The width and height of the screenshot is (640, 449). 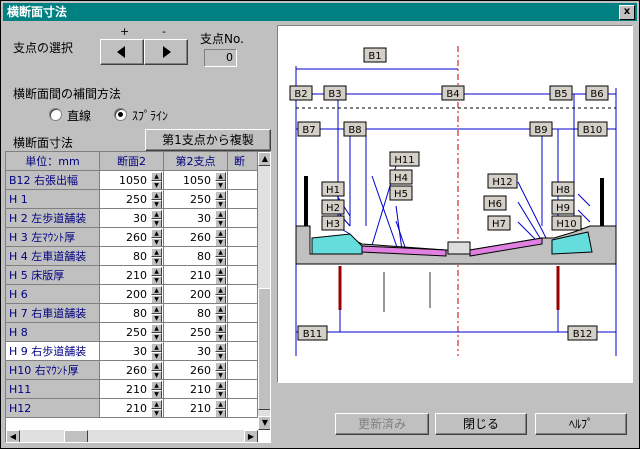 I want to click on value-cell: 250 ▲ ▼, so click(x=132, y=199).